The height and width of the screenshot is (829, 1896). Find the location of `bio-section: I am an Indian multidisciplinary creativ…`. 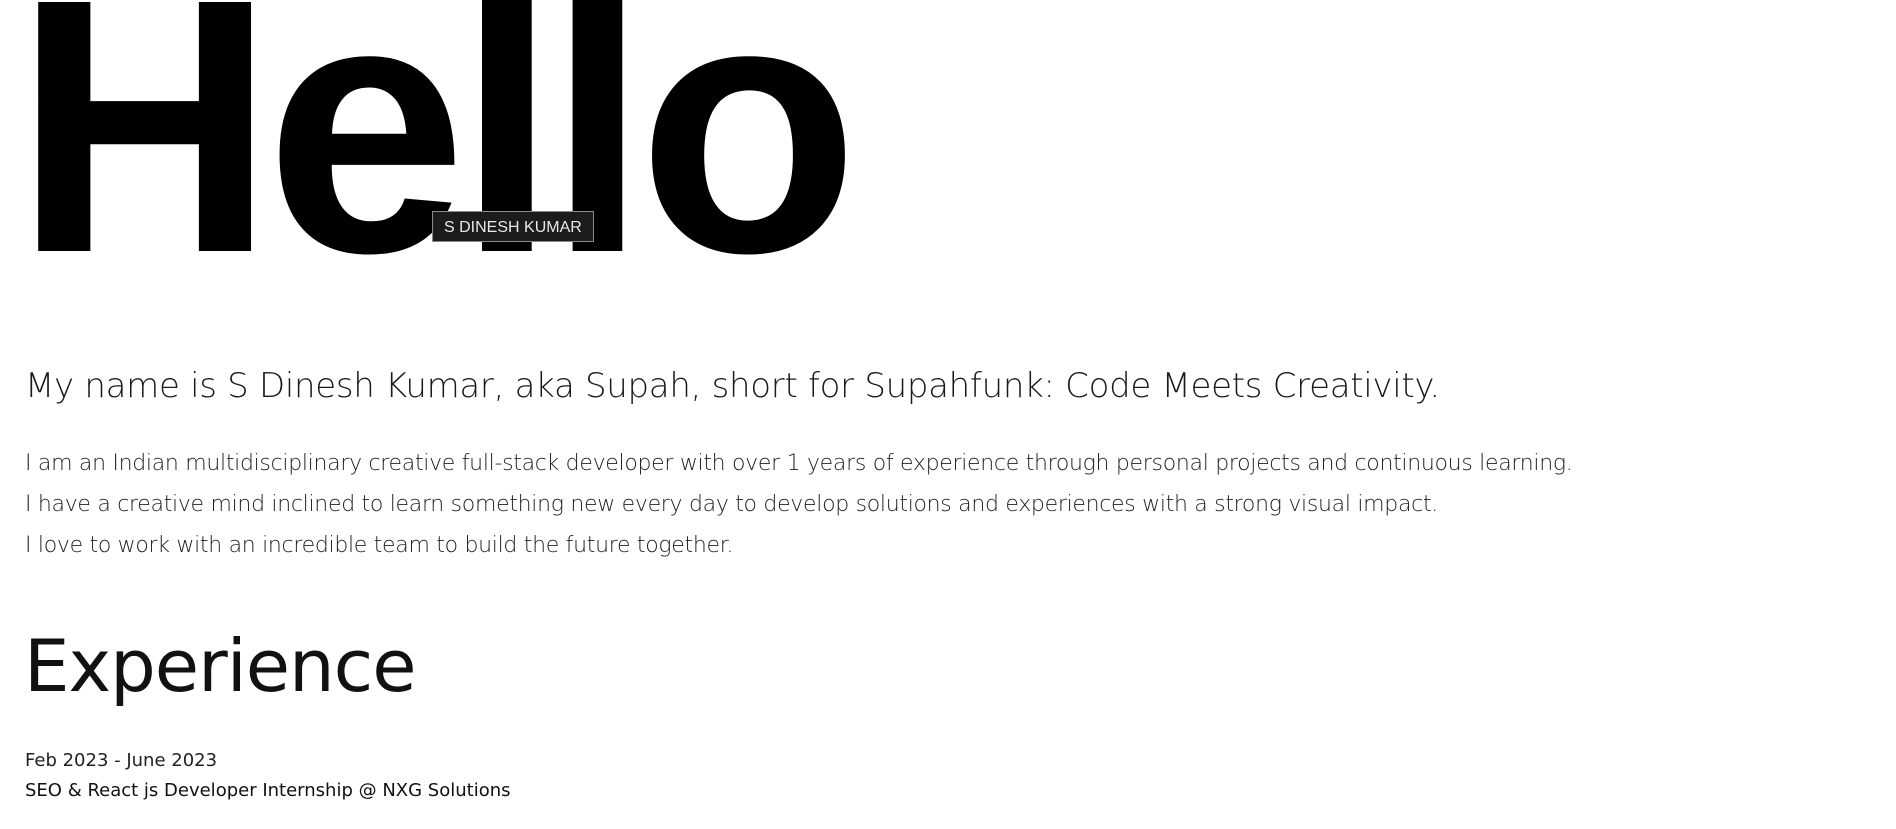

bio-section: I am an Indian multidisciplinary creativ… is located at coordinates (799, 504).